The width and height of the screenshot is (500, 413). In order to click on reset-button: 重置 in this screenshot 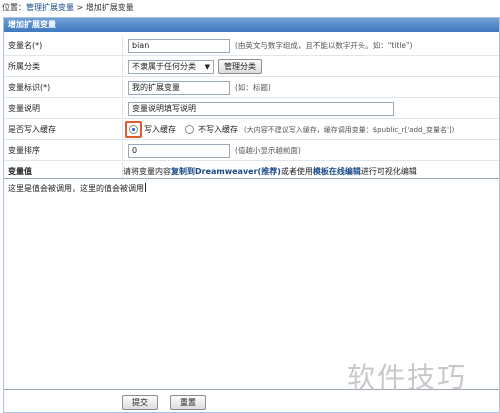, I will do `click(188, 402)`.